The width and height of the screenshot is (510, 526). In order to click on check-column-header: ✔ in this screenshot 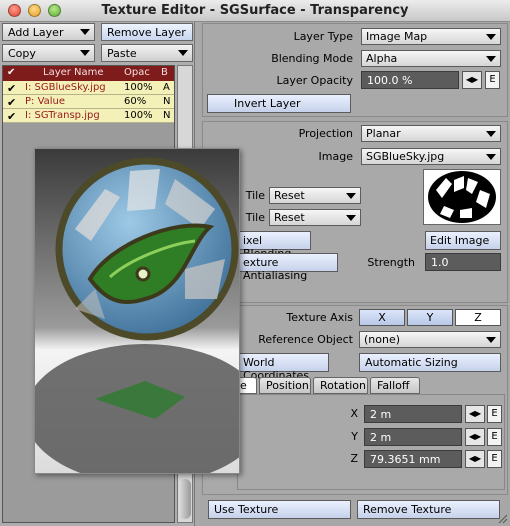, I will do `click(11, 72)`.